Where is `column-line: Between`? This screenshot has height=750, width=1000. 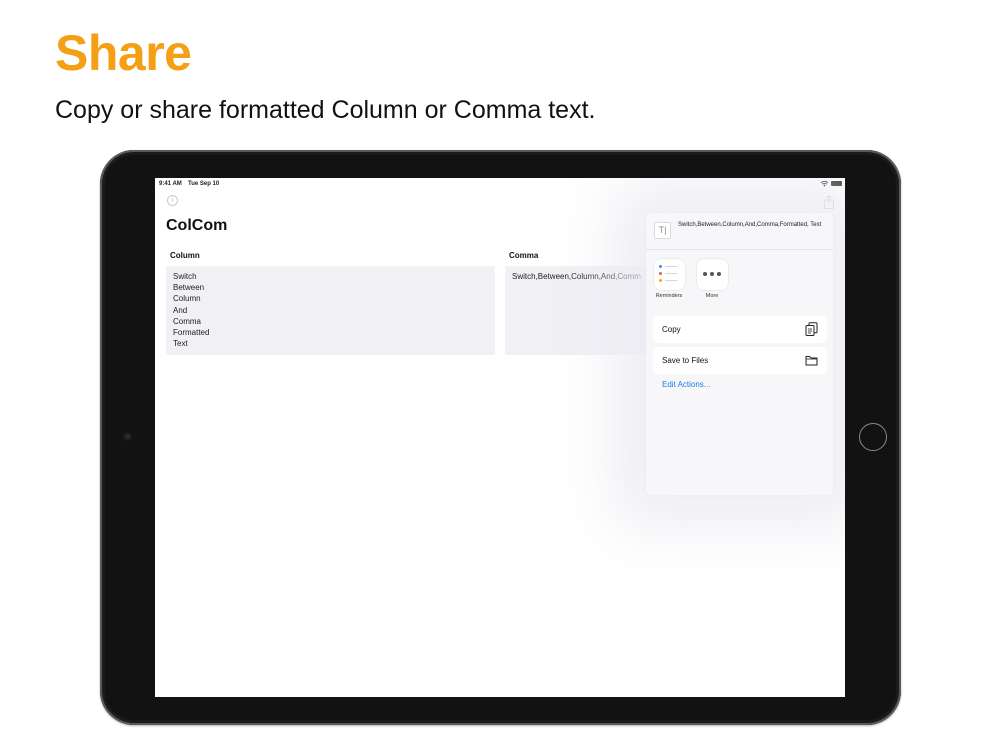
column-line: Between is located at coordinates (189, 288).